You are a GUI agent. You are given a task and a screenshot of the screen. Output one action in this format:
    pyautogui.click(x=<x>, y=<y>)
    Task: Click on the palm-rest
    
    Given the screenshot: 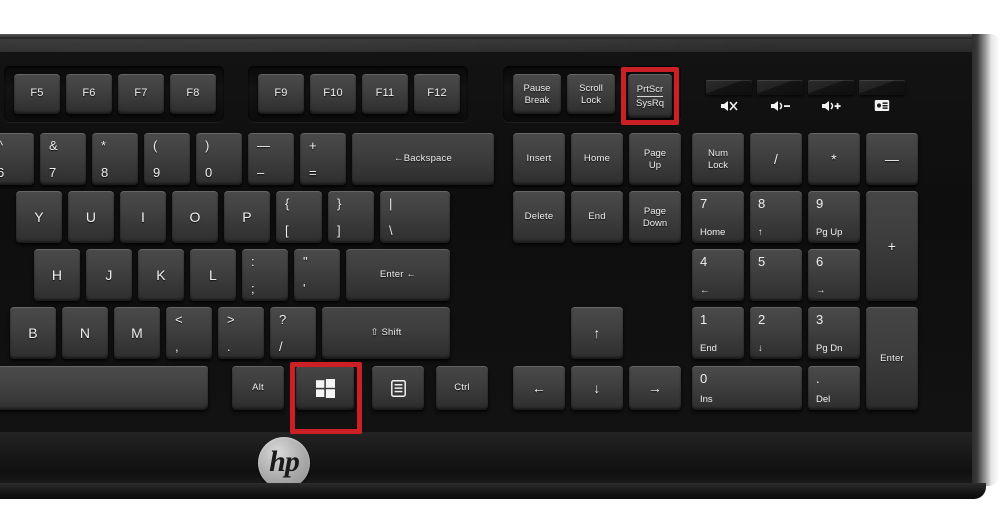 What is the action you would take?
    pyautogui.click(x=493, y=459)
    